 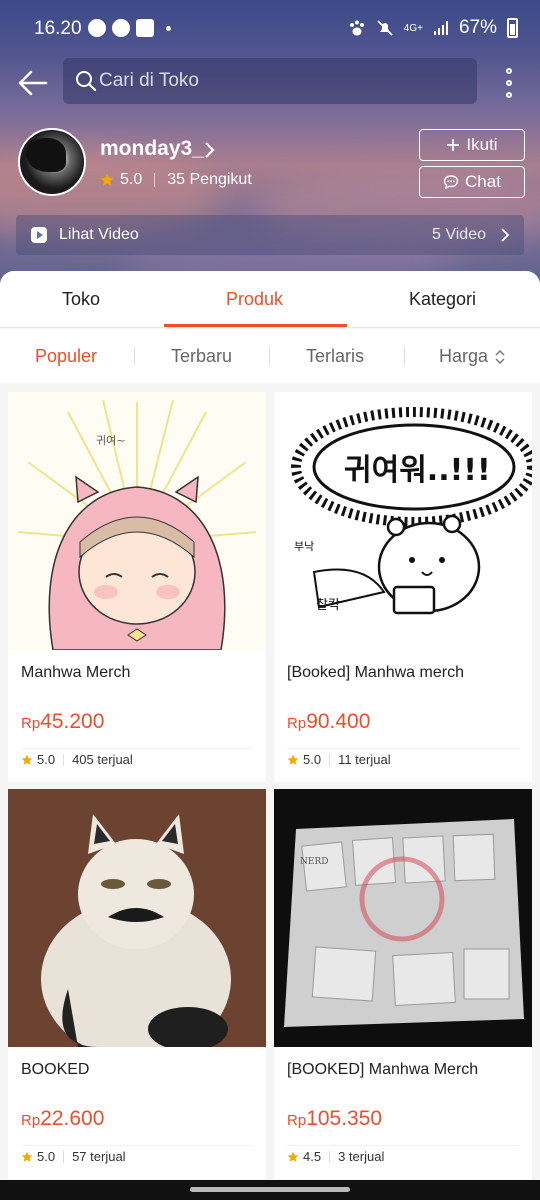 I want to click on sort-terbaru: Terbaru, so click(x=201, y=356).